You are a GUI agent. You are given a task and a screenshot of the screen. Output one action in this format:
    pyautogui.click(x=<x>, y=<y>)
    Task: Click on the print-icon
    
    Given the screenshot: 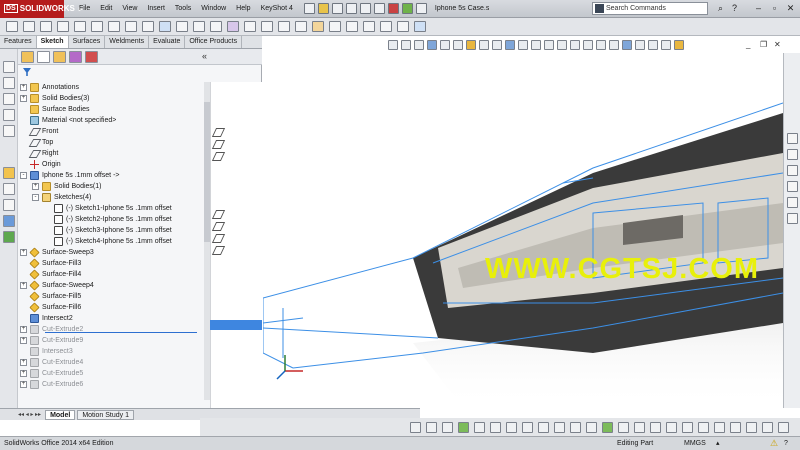 What is the action you would take?
    pyautogui.click(x=351, y=8)
    